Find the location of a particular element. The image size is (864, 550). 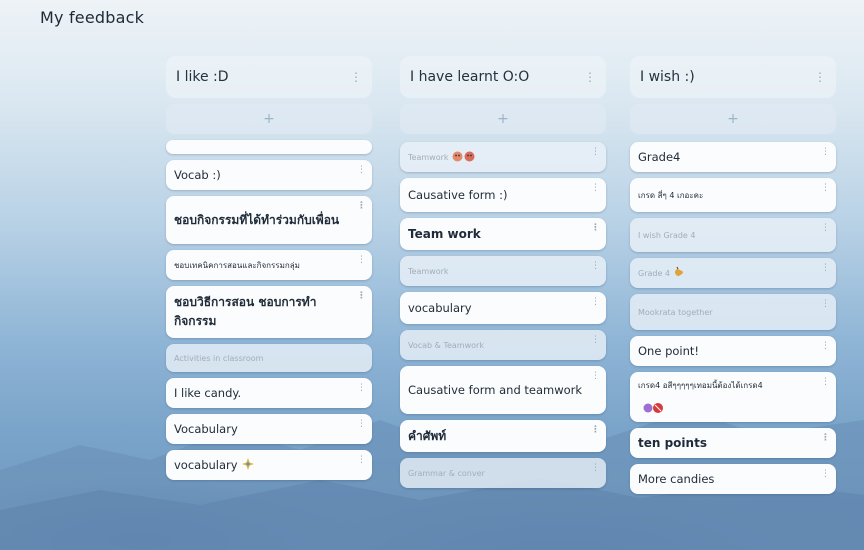

card-text: One point! is located at coordinates (669, 351).